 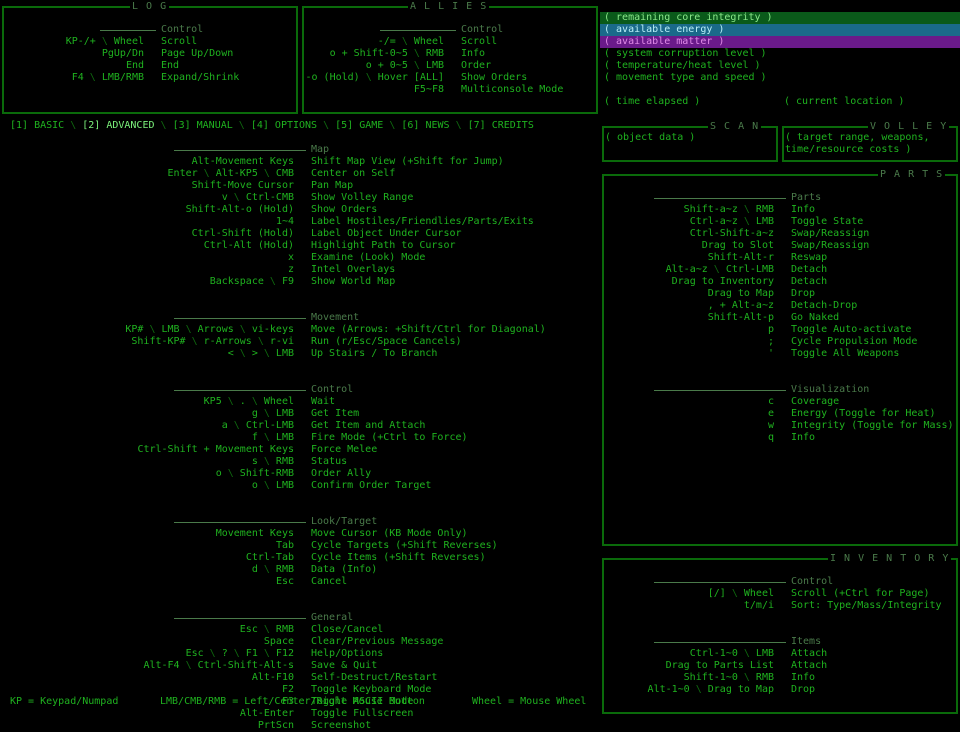 What do you see at coordinates (389, 437) in the screenshot?
I see `binding-description: Fire Mode (+Ctrl to Force)` at bounding box center [389, 437].